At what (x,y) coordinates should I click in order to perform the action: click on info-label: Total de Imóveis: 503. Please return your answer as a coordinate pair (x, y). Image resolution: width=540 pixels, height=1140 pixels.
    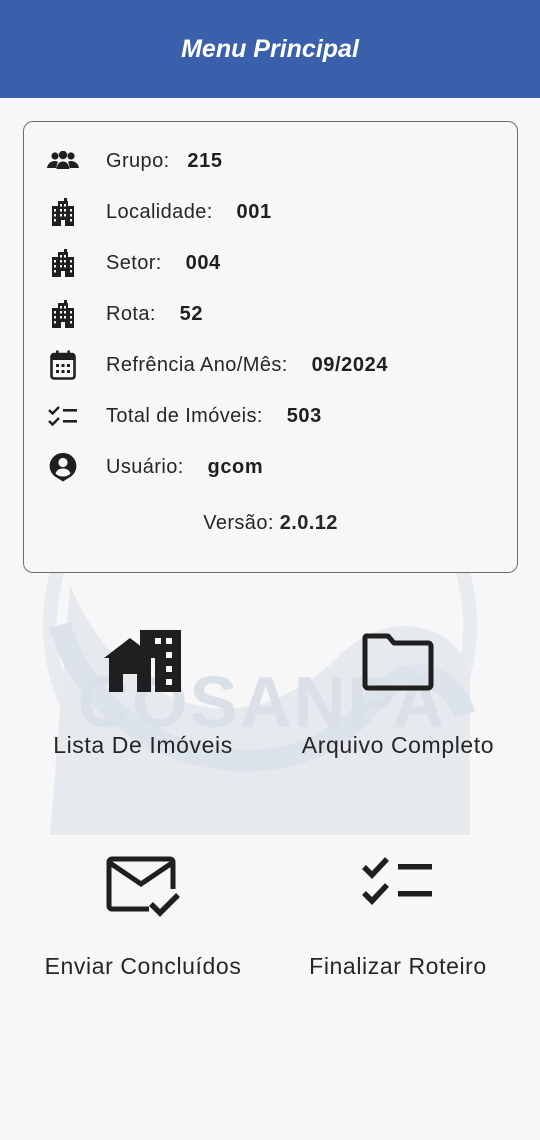
    Looking at the image, I should click on (214, 415).